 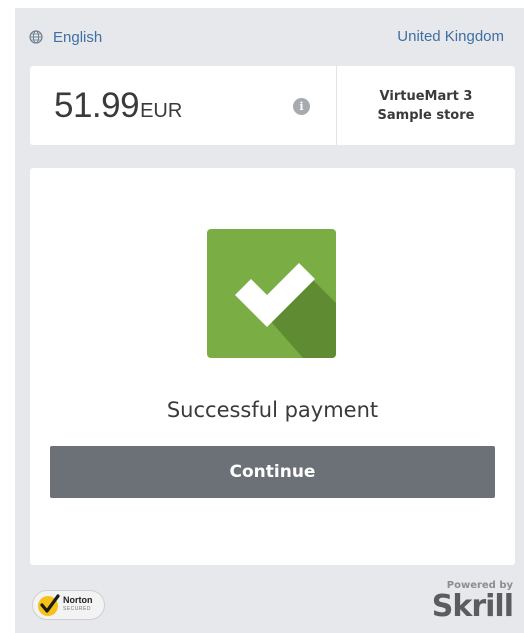 I want to click on payment-amount: 51.99 EUR, so click(x=118, y=106).